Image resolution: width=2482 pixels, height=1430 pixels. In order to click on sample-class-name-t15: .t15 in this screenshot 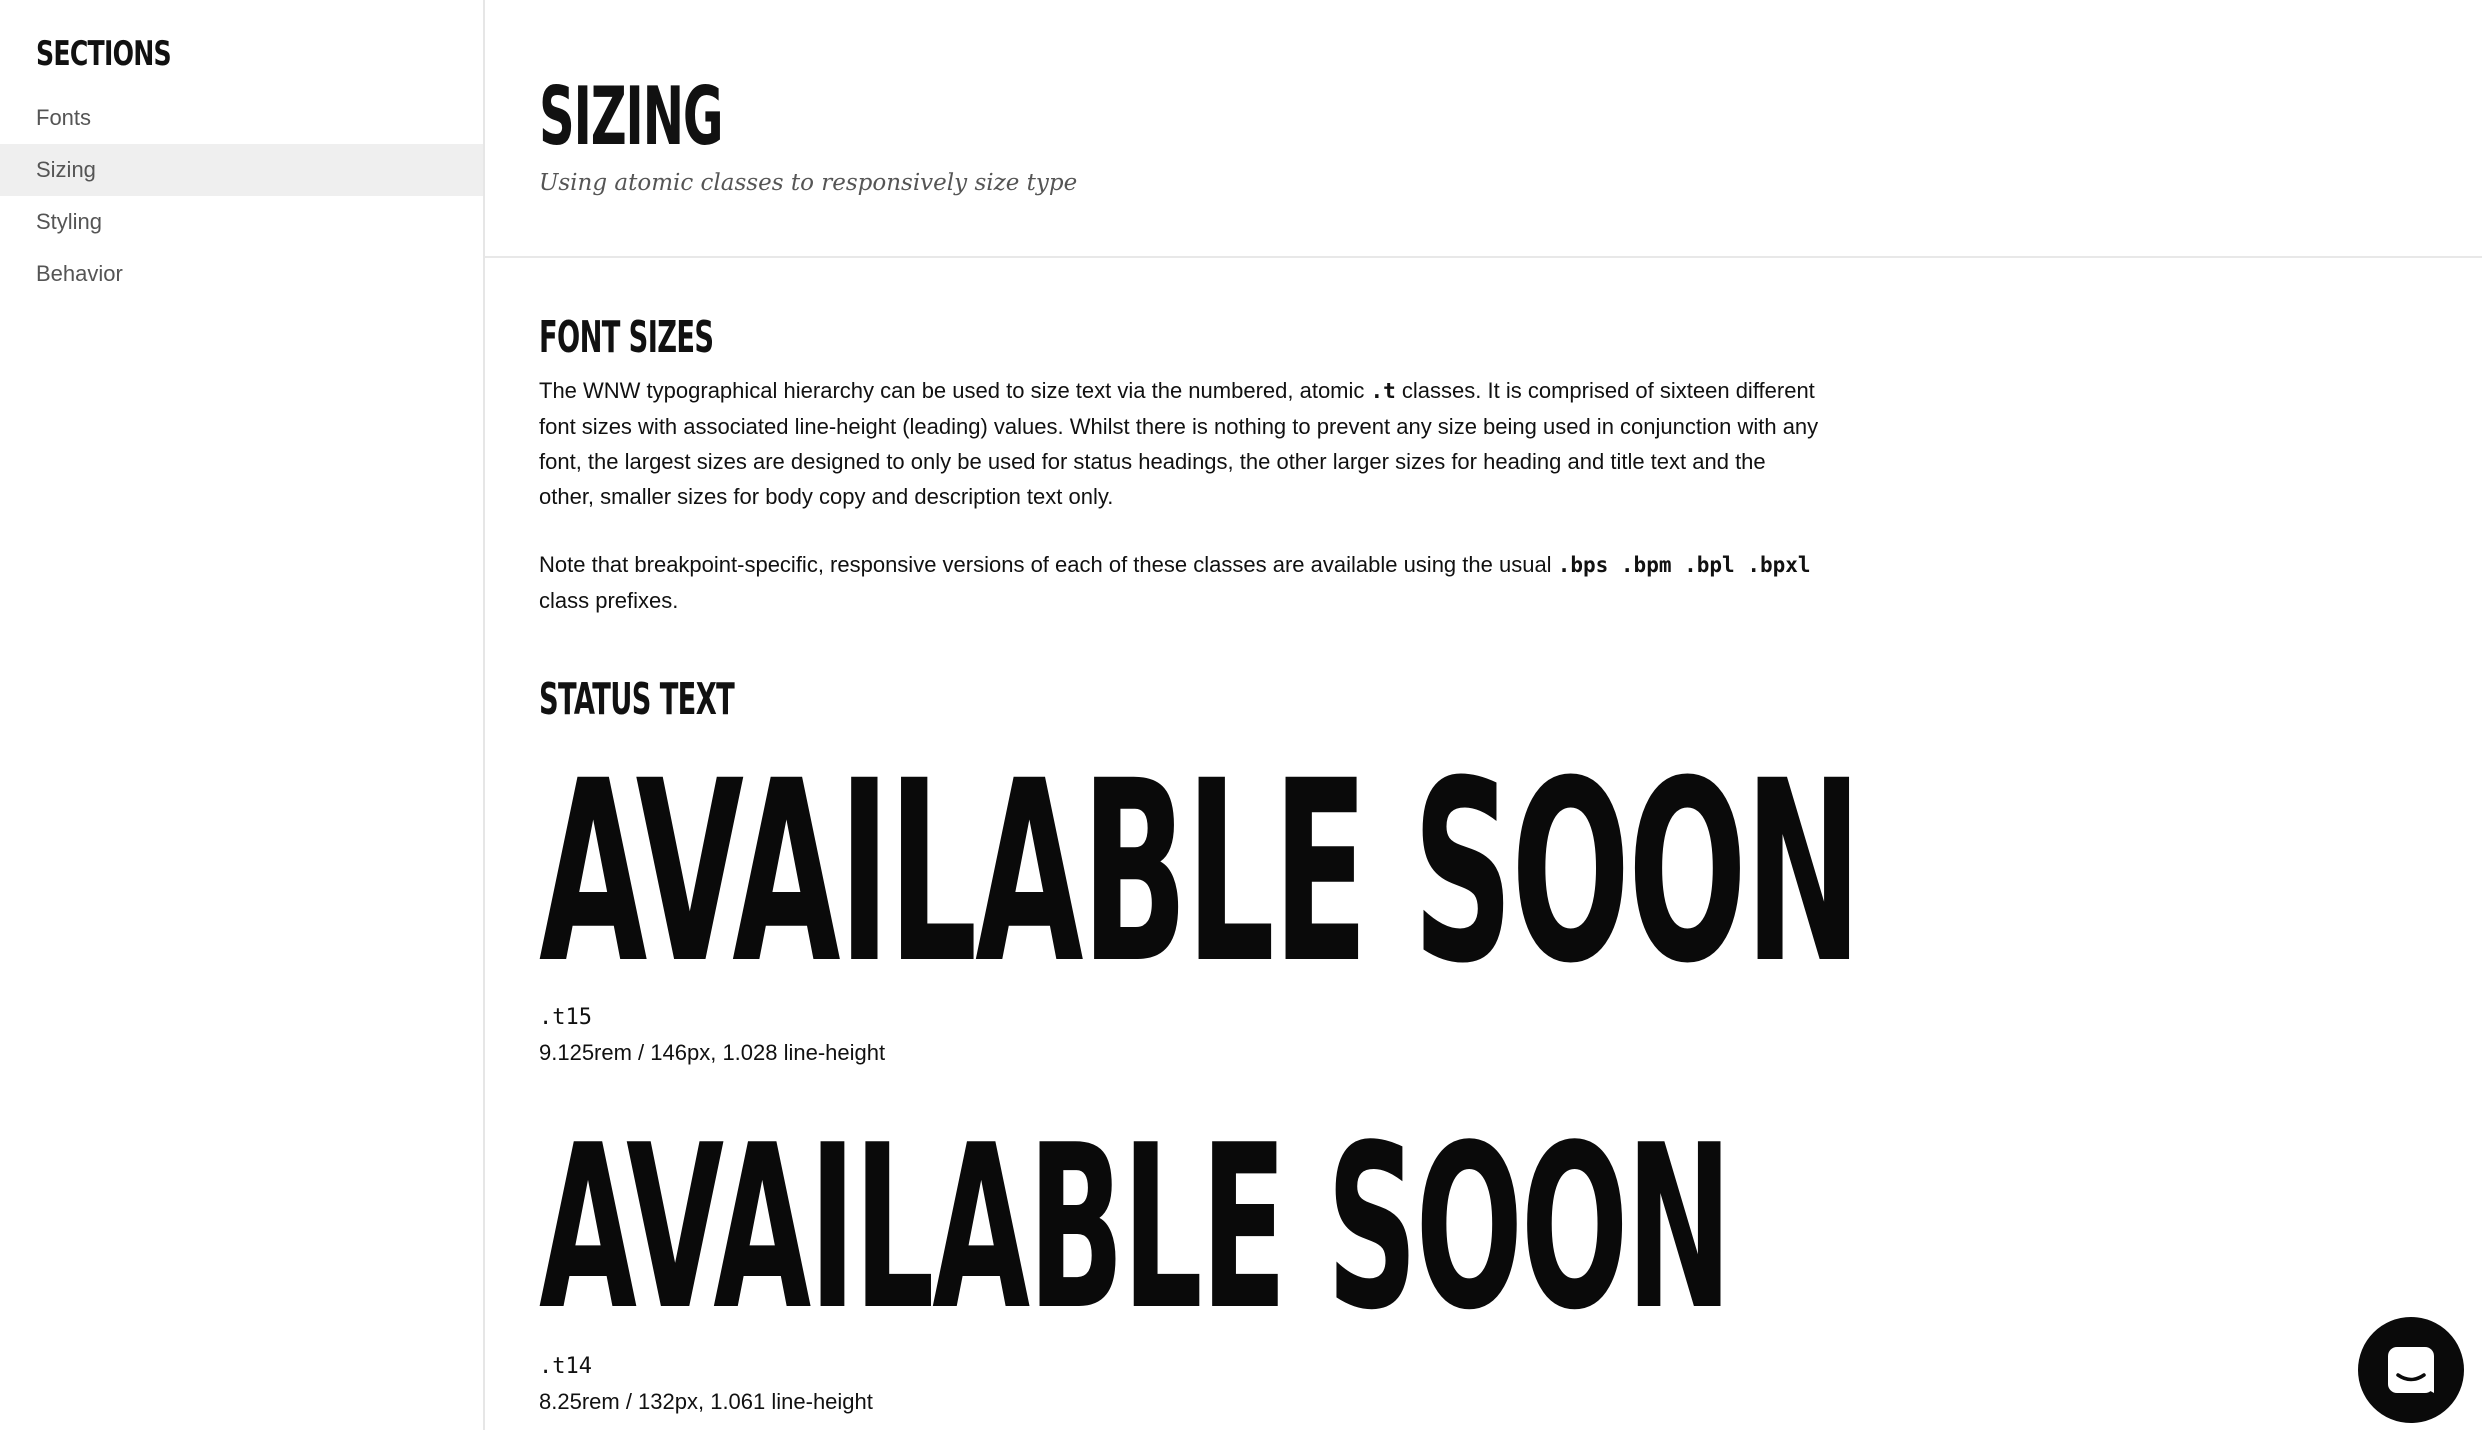, I will do `click(565, 1017)`.